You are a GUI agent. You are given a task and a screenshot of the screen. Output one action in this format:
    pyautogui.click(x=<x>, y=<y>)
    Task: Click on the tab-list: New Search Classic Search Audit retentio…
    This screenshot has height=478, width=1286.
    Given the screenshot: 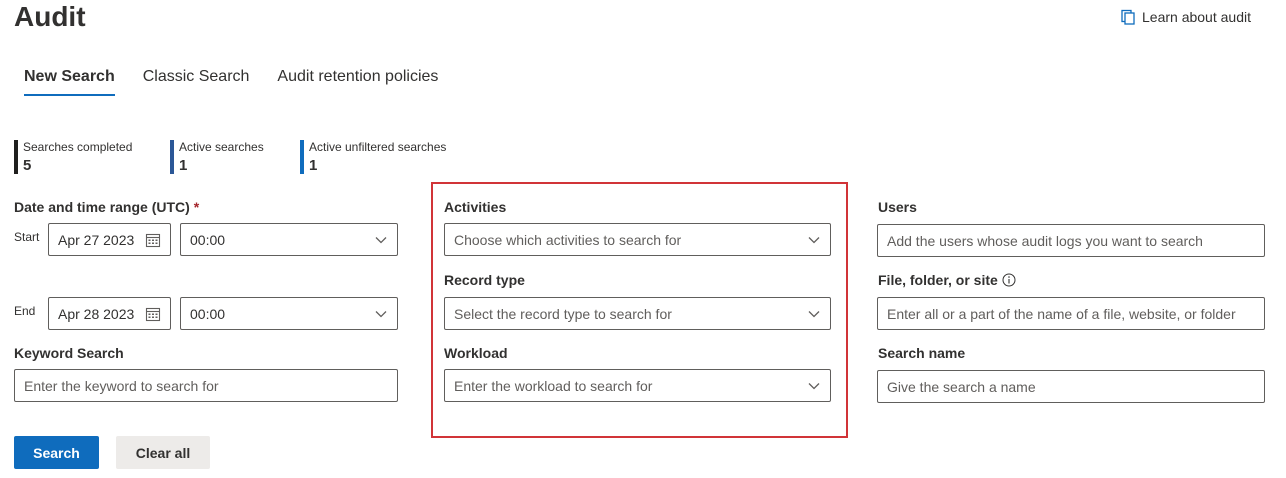 What is the action you would take?
    pyautogui.click(x=231, y=79)
    